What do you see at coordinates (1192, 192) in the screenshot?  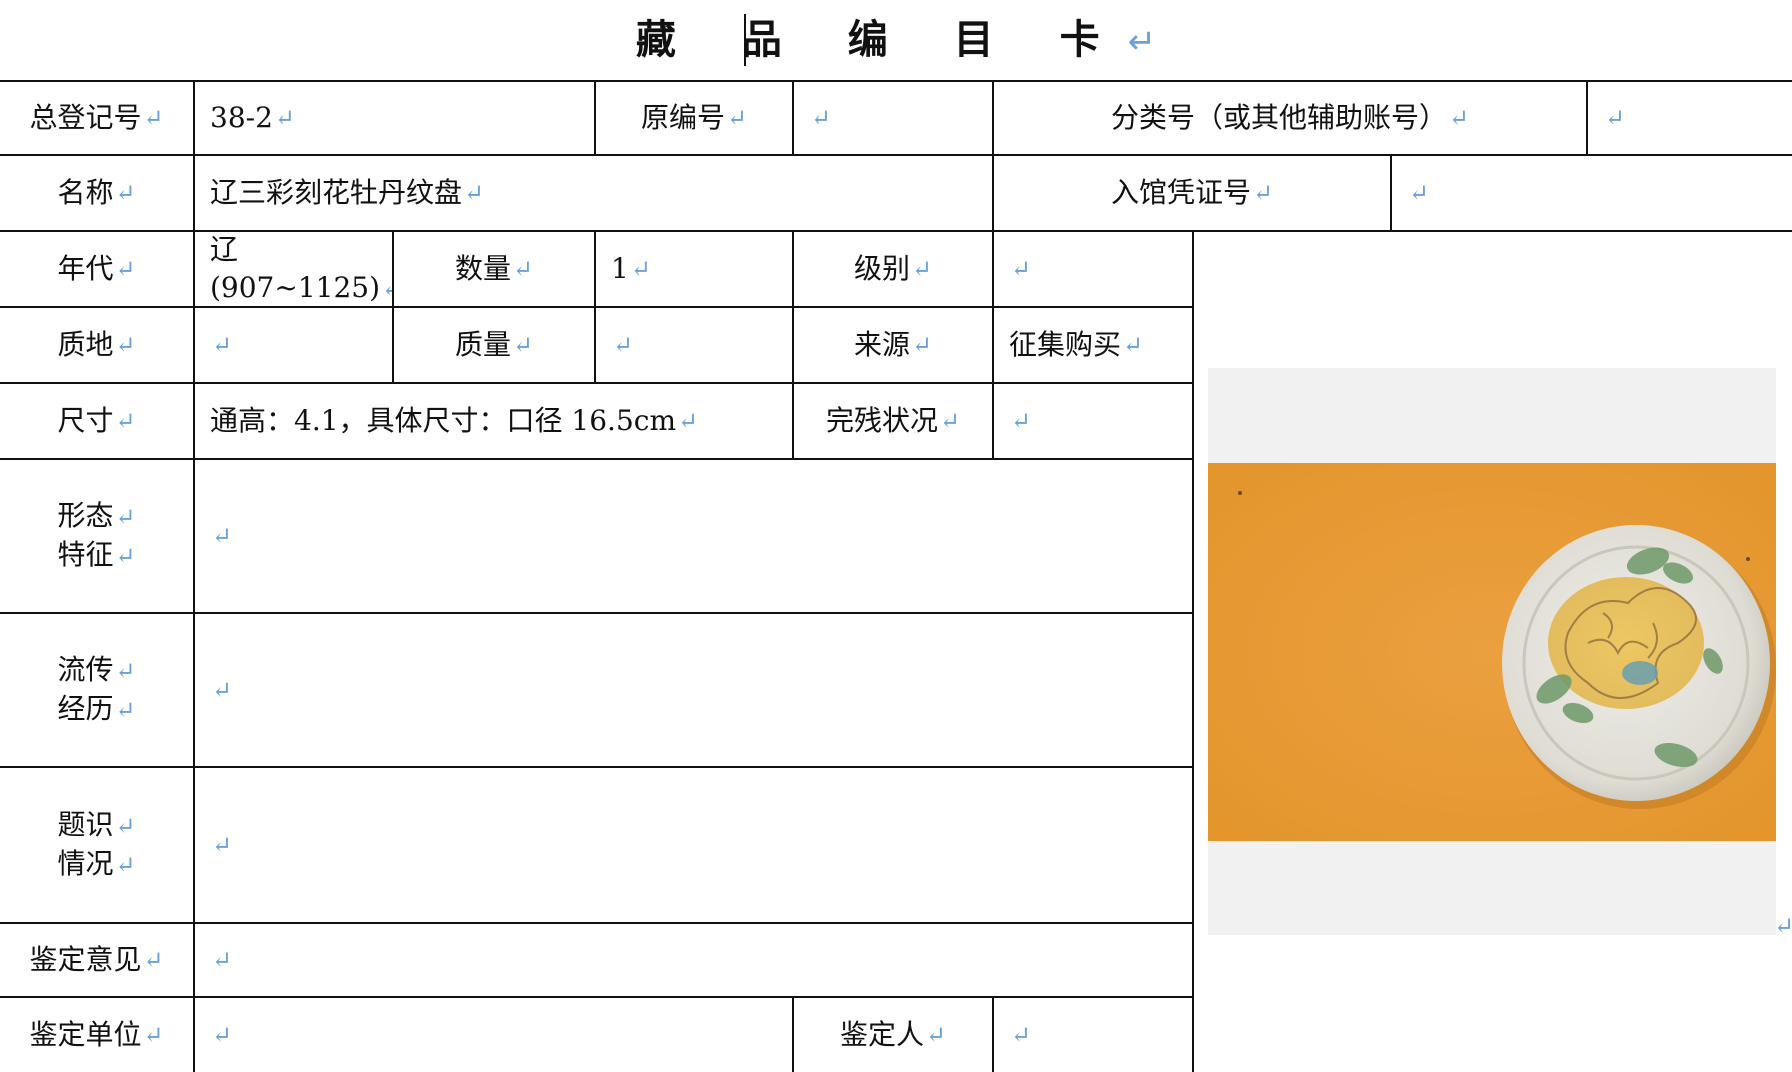 I see `voucher-label: 入馆凭证号 ↵` at bounding box center [1192, 192].